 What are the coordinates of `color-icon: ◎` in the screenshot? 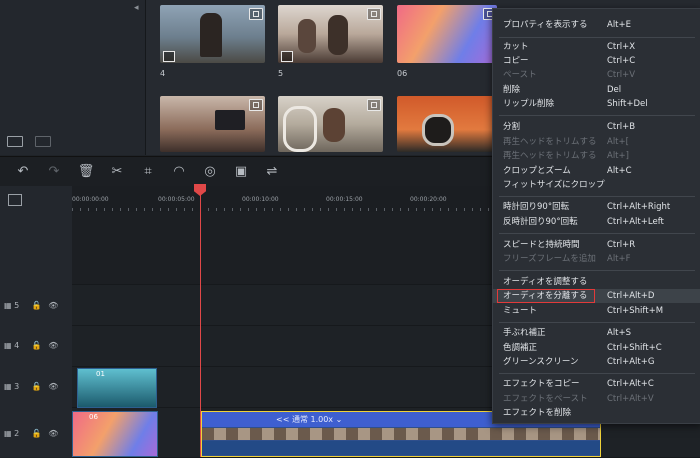 It's located at (210, 171).